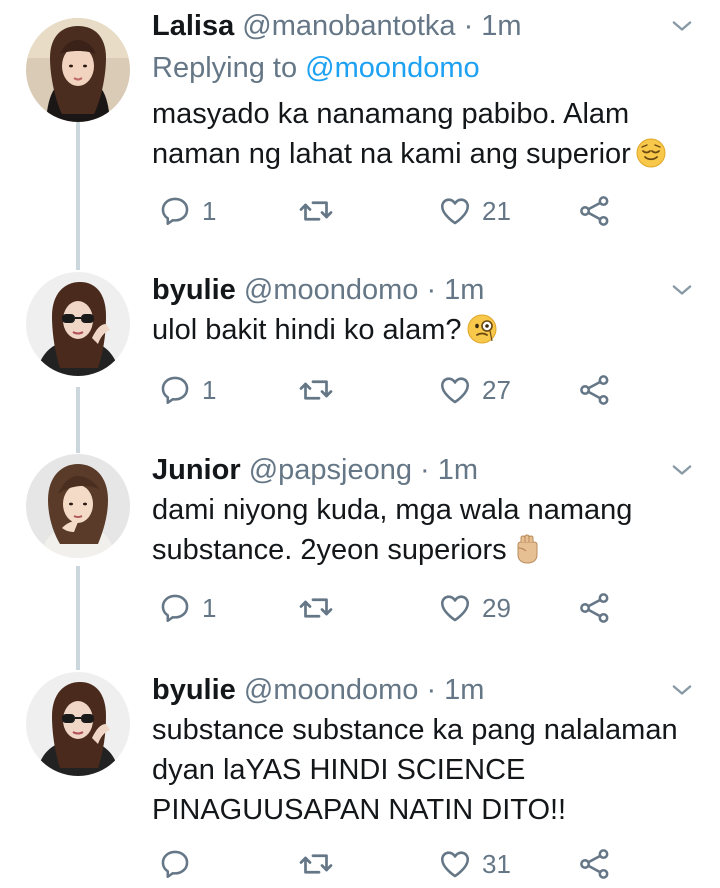 The height and width of the screenshot is (888, 720). What do you see at coordinates (360, 864) in the screenshot?
I see `tweet-actions: 31` at bounding box center [360, 864].